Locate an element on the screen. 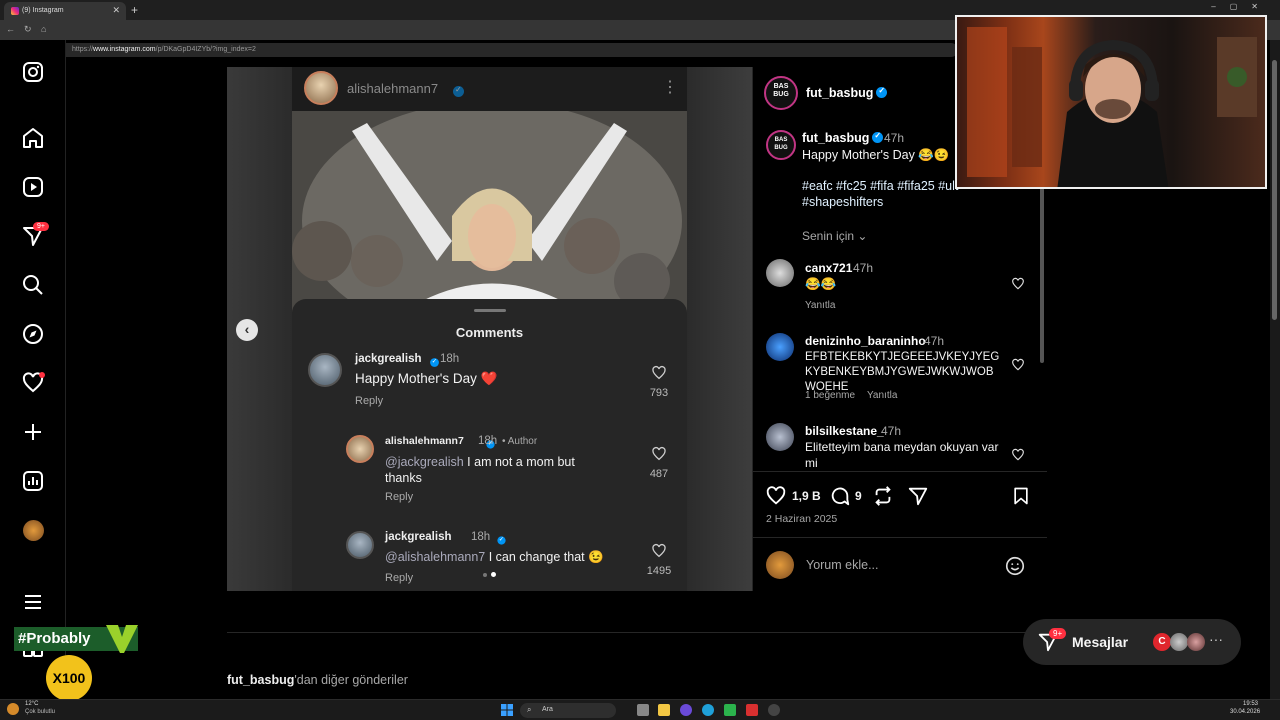 This screenshot has width=1280, height=720. instagram-favicon-icon is located at coordinates (15, 11).